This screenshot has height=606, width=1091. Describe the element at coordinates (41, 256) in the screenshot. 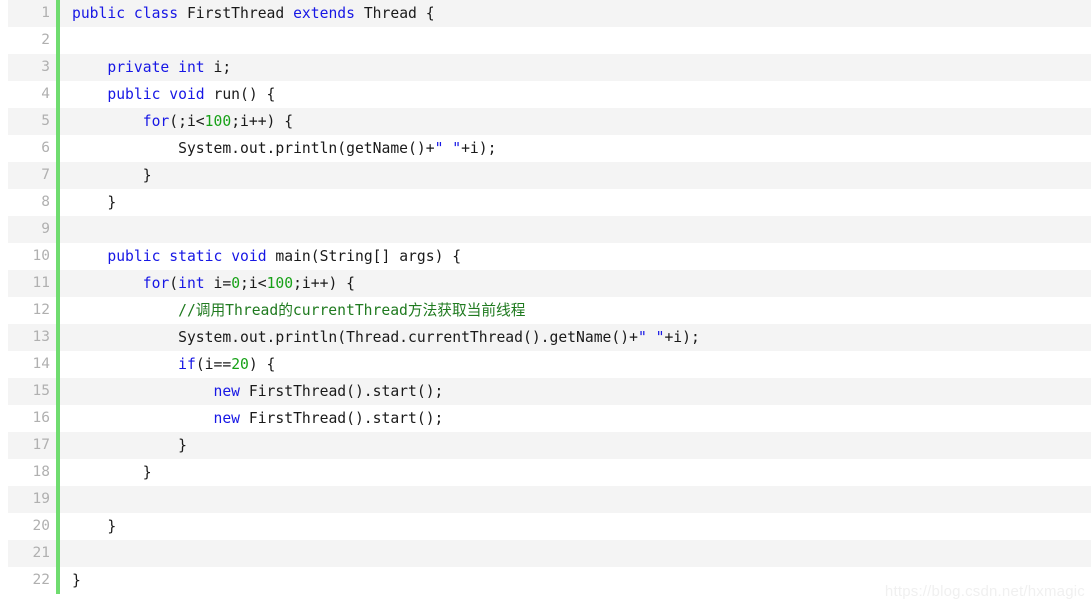

I see `line-number: 10` at that location.